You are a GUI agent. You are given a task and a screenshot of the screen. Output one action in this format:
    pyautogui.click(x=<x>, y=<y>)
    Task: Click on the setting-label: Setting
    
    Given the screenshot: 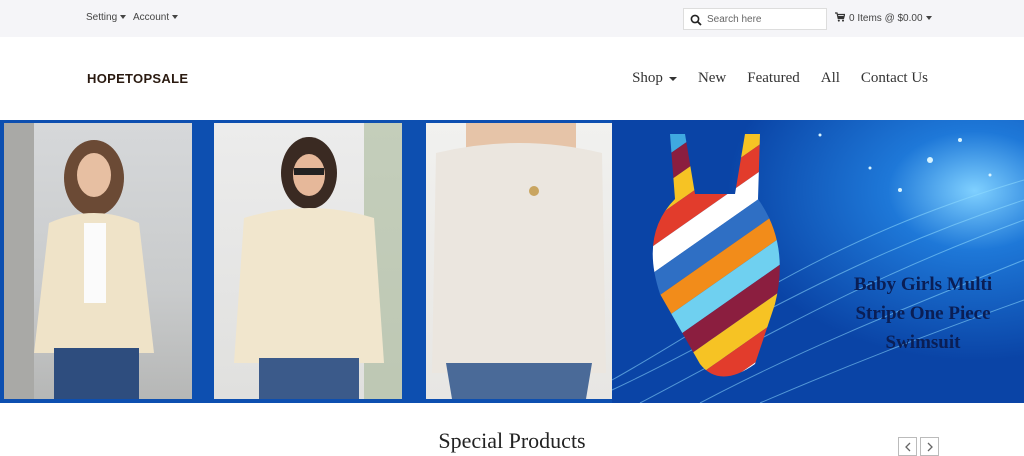 What is the action you would take?
    pyautogui.click(x=102, y=17)
    